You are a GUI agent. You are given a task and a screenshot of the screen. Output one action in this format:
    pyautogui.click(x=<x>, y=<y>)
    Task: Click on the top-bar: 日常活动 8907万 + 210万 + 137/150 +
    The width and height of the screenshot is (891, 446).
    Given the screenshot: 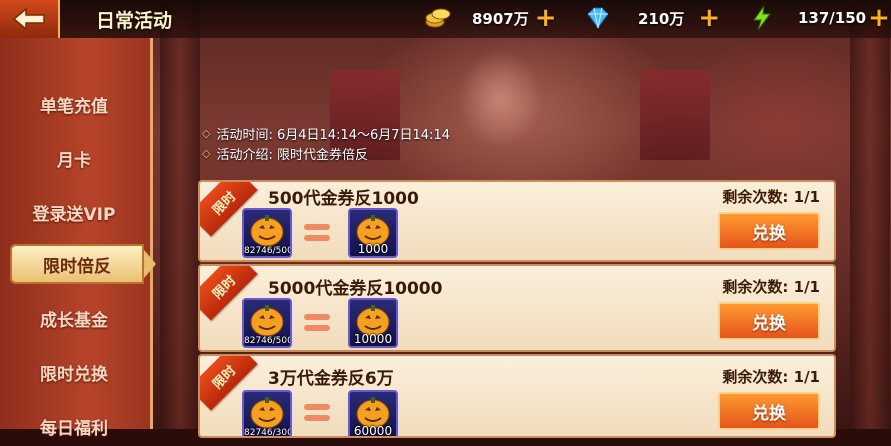 What is the action you would take?
    pyautogui.click(x=445, y=19)
    